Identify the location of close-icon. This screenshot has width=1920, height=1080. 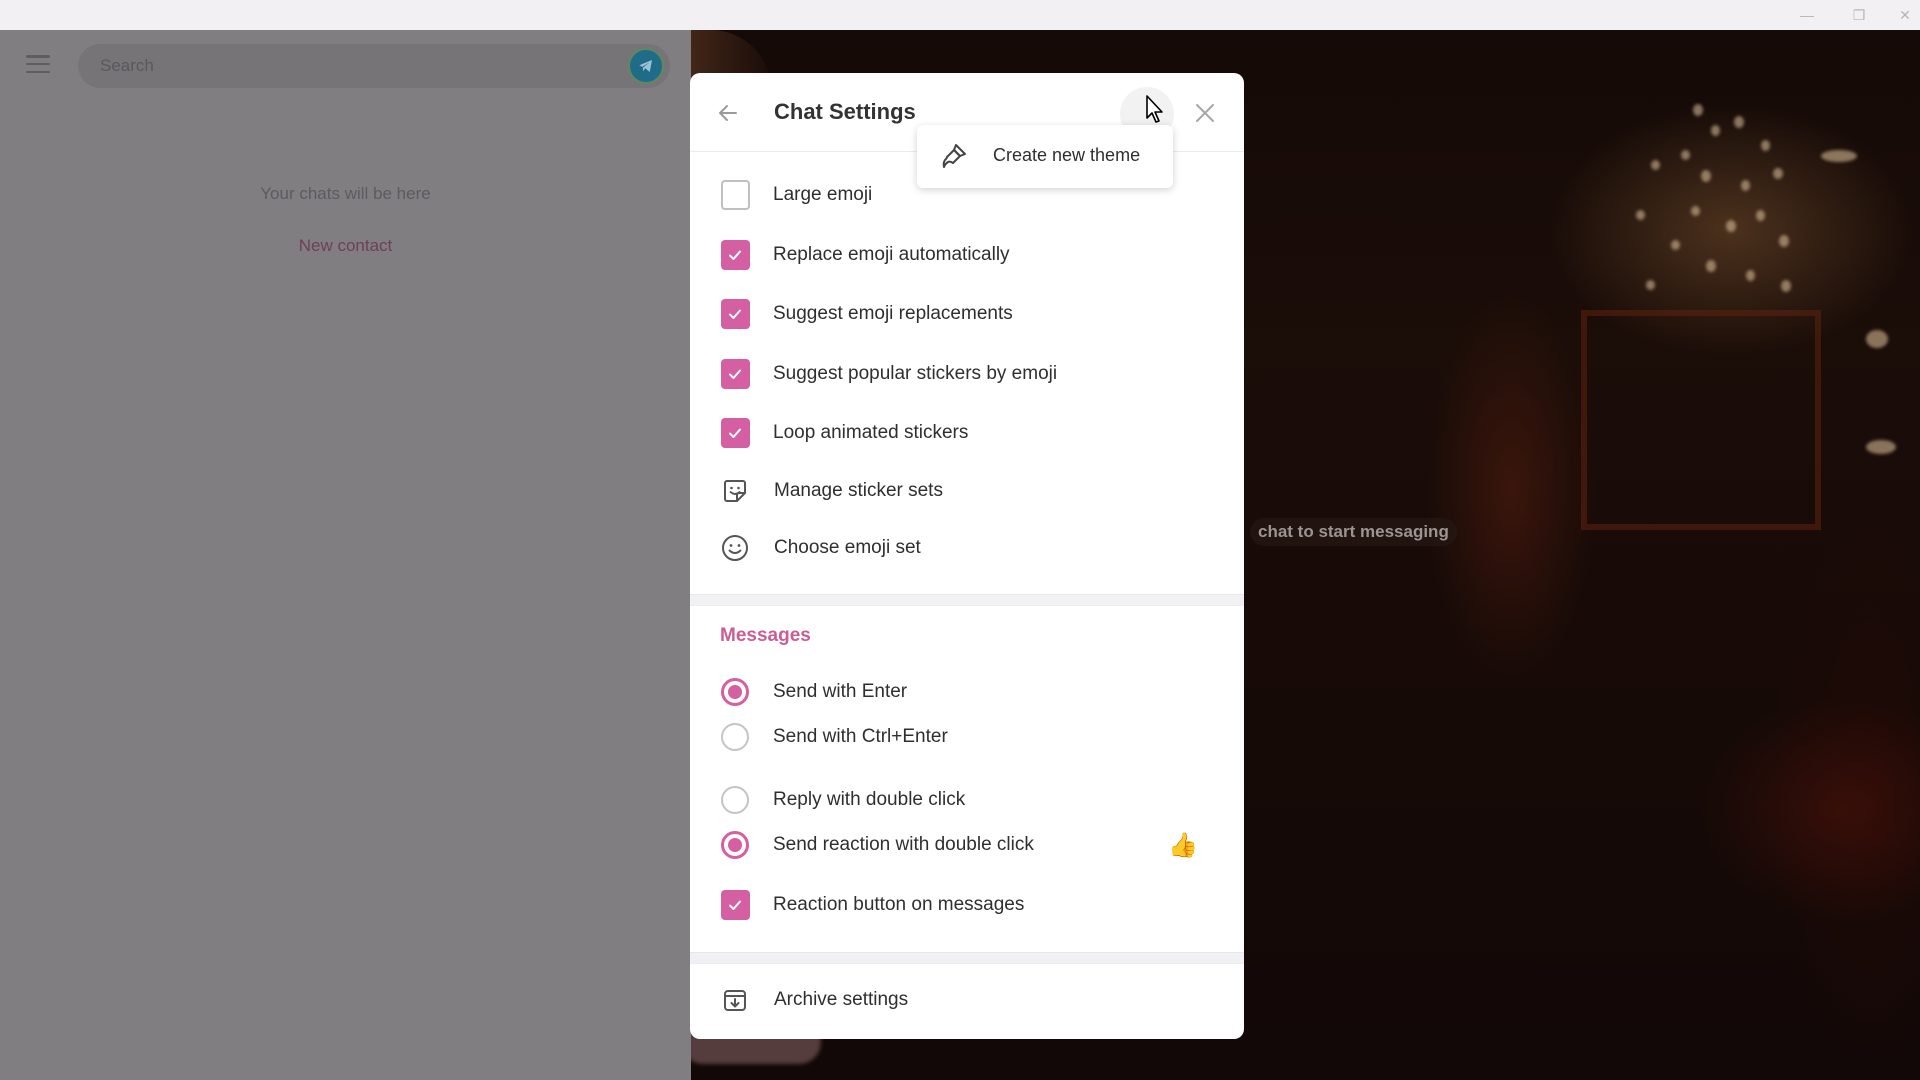
(1205, 113).